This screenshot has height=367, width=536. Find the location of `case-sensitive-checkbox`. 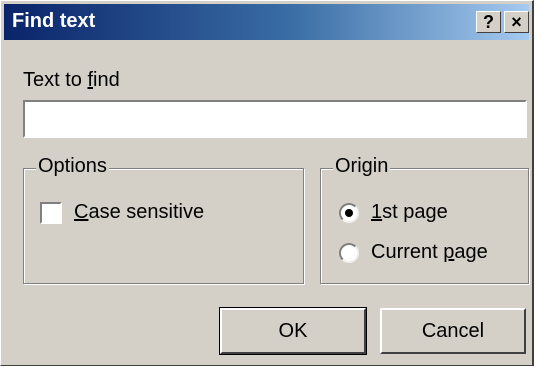

case-sensitive-checkbox is located at coordinates (51, 213).